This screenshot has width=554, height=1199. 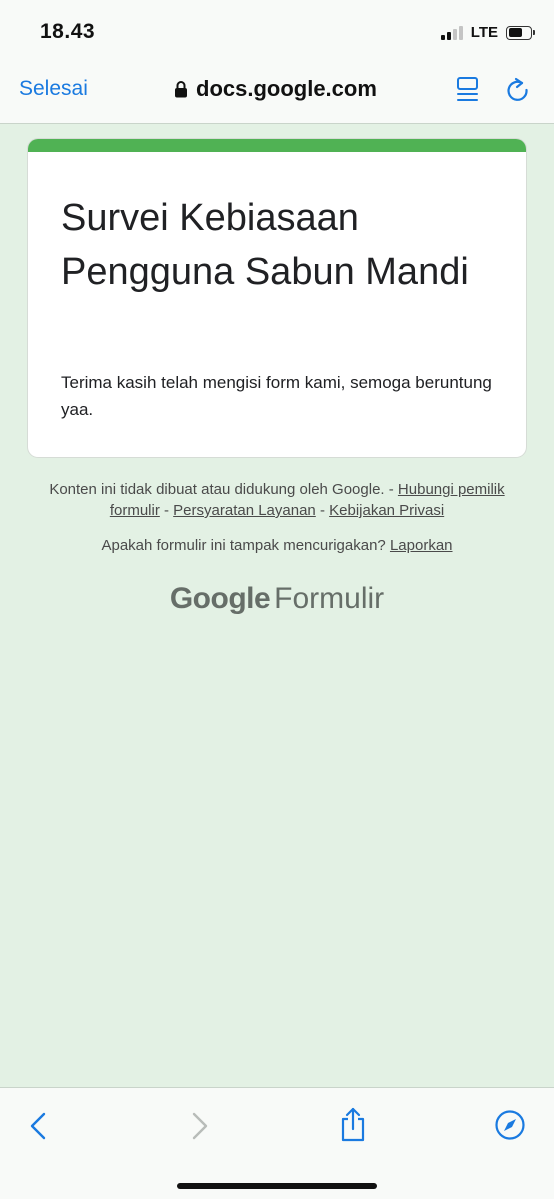 What do you see at coordinates (245, 545) in the screenshot?
I see `suspicious-text: Apakah formulir ini tampak mencurigakan?` at bounding box center [245, 545].